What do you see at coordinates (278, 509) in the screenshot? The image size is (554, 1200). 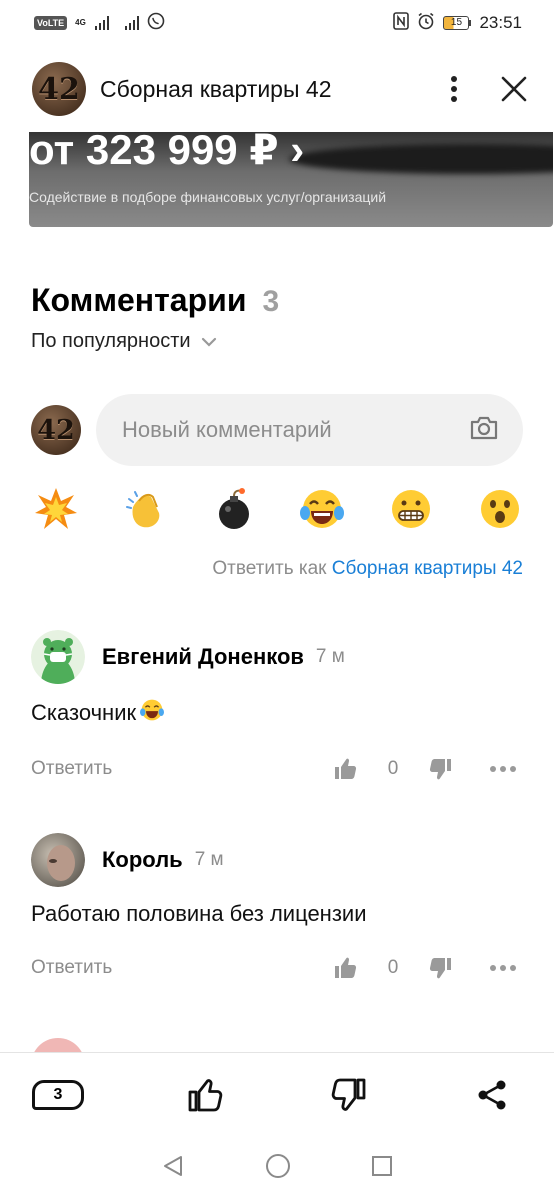 I see `reaction-bar` at bounding box center [278, 509].